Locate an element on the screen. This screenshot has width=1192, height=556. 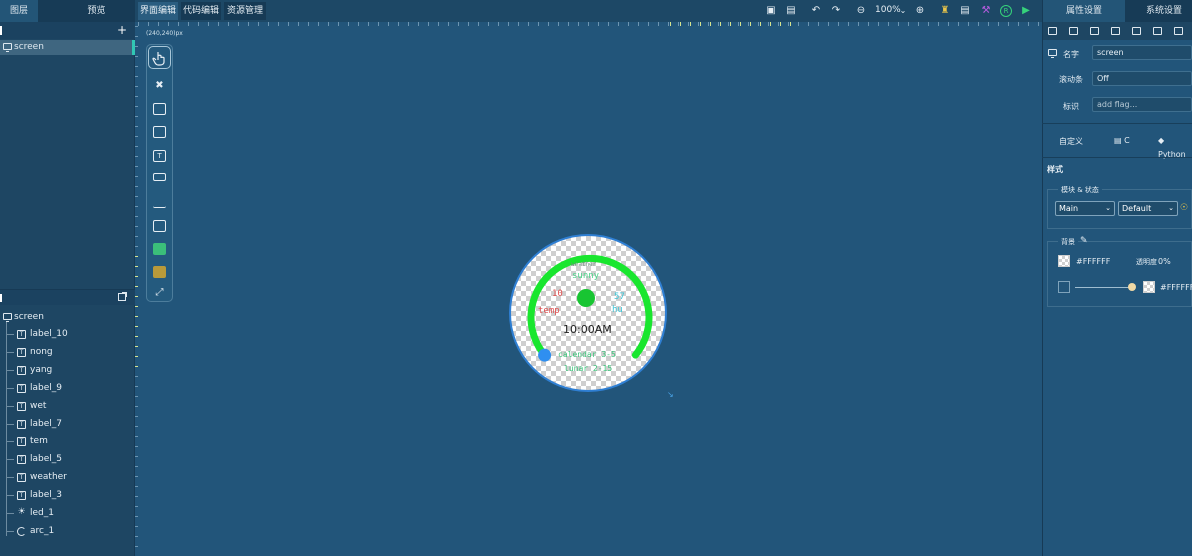
layer-item-label: screen is located at coordinates (29, 47).